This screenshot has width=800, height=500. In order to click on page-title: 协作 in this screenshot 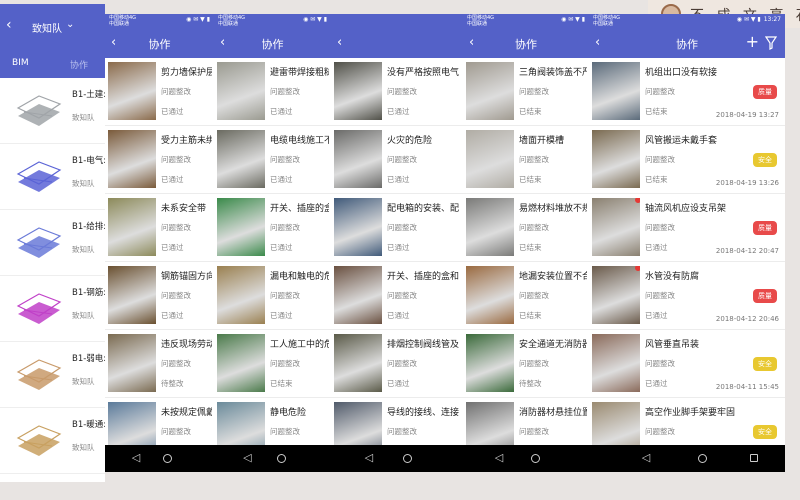, I will do `click(159, 44)`.